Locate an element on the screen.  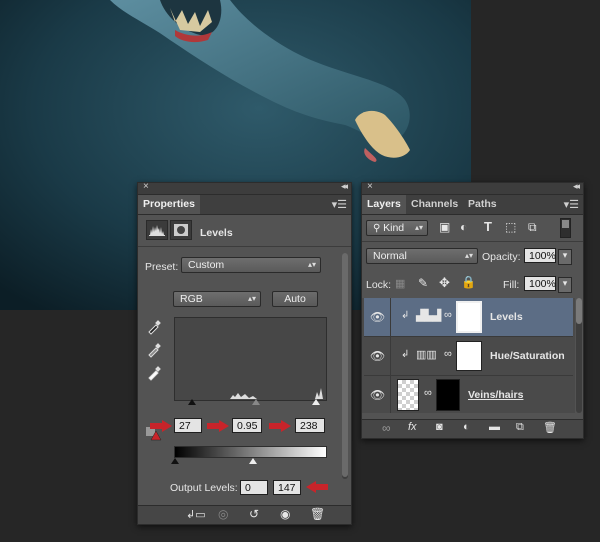
link-layers-icon: ∞ is located at coordinates (386, 428).